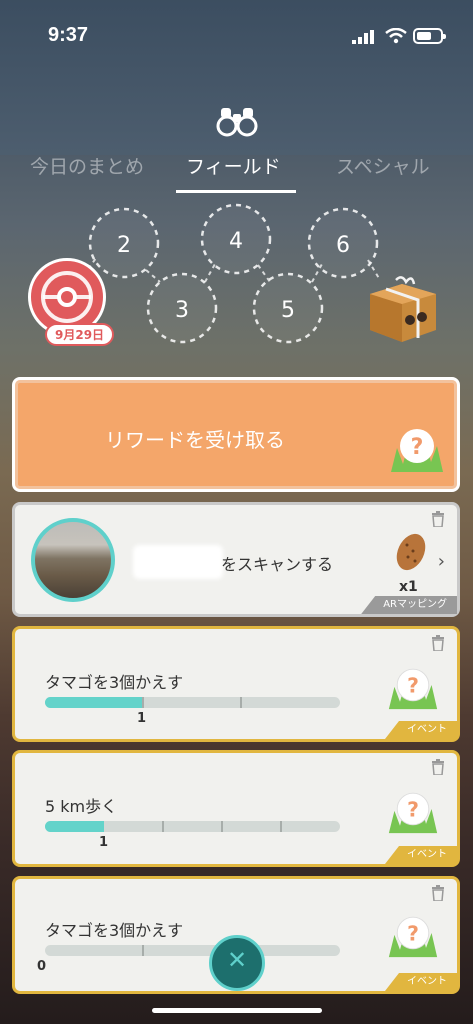  What do you see at coordinates (441, 561) in the screenshot?
I see `chevron-right-icon: ›` at bounding box center [441, 561].